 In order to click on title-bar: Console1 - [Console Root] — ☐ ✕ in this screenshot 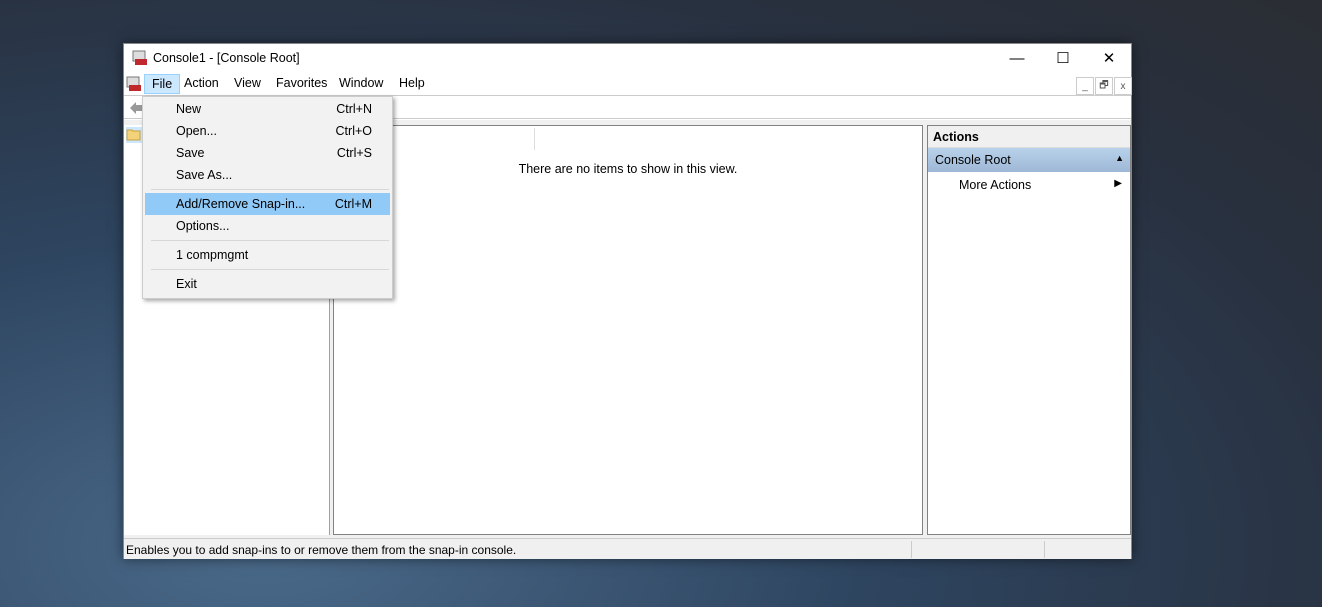, I will do `click(627, 58)`.